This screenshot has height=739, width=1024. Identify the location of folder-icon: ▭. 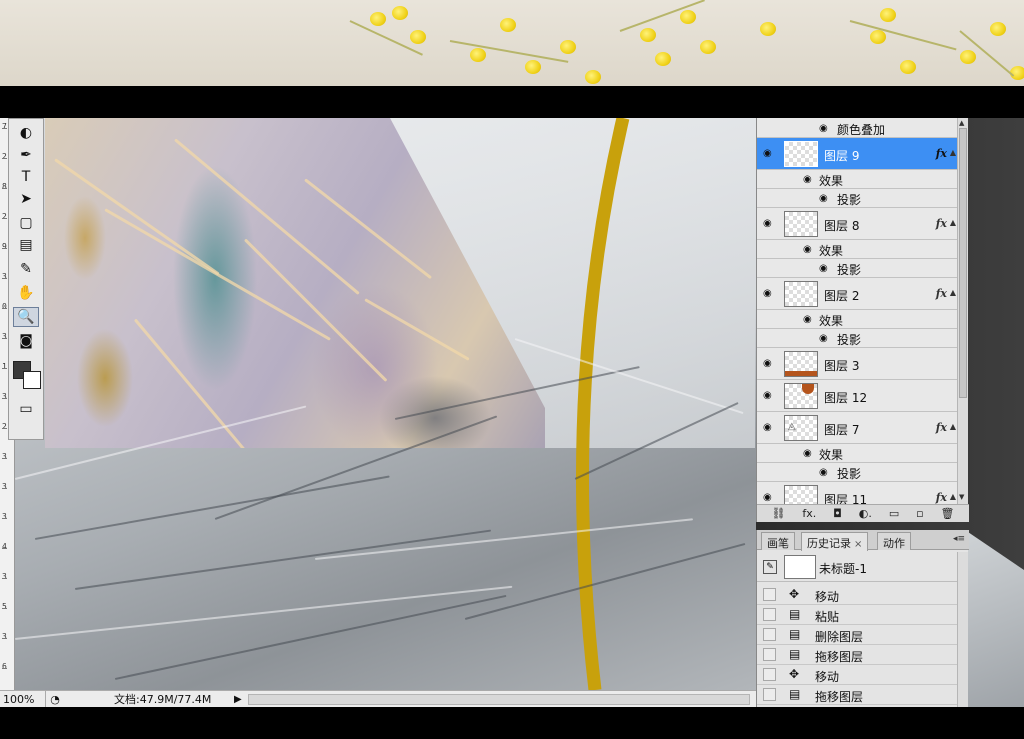
(894, 513).